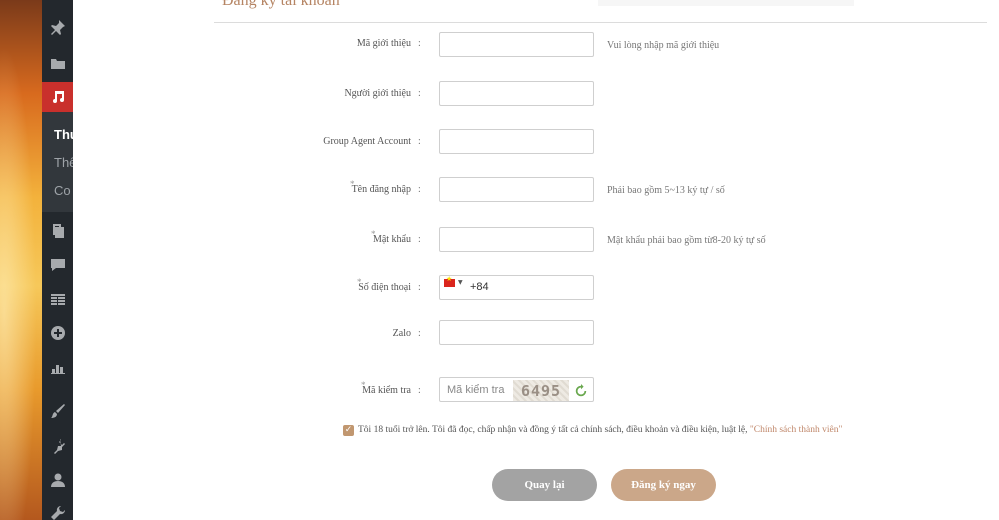 Image resolution: width=999 pixels, height=520 pixels. What do you see at coordinates (57, 299) in the screenshot?
I see `table-icon` at bounding box center [57, 299].